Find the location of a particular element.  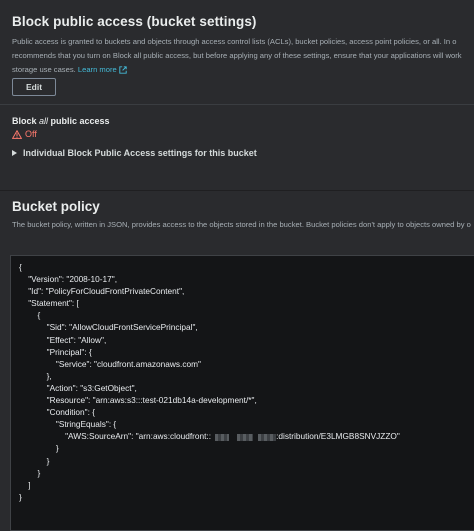

status-value: Off is located at coordinates (237, 134).